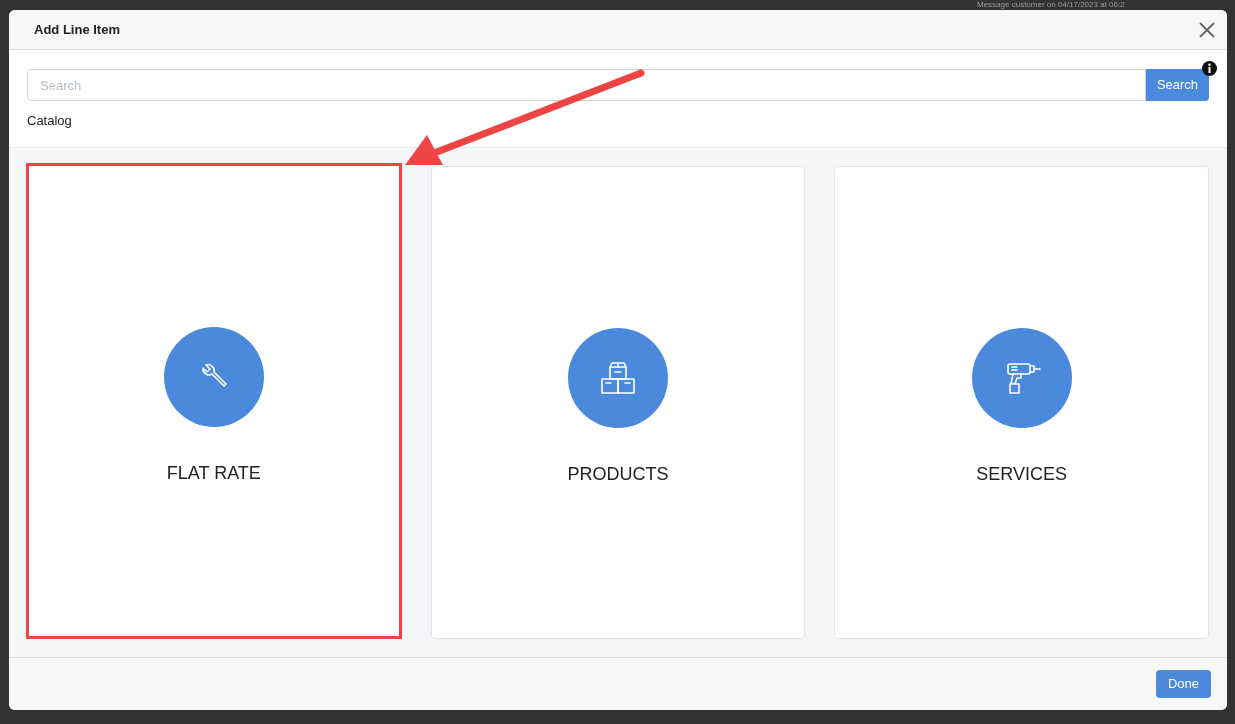 This screenshot has width=1235, height=724. What do you see at coordinates (1051, 5) in the screenshot?
I see `background-text: Message customer on 04/17/2023 at 06:2` at bounding box center [1051, 5].